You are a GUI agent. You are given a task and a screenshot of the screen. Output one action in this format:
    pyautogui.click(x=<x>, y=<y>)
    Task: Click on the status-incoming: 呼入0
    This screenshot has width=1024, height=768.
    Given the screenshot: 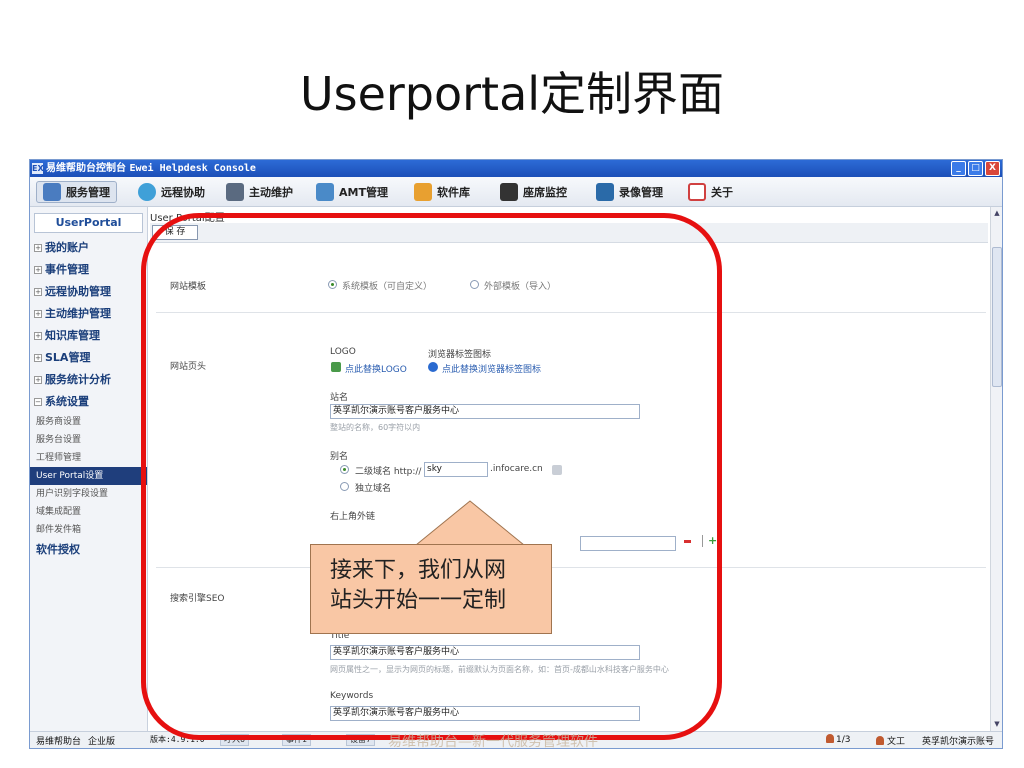 What is the action you would take?
    pyautogui.click(x=235, y=740)
    